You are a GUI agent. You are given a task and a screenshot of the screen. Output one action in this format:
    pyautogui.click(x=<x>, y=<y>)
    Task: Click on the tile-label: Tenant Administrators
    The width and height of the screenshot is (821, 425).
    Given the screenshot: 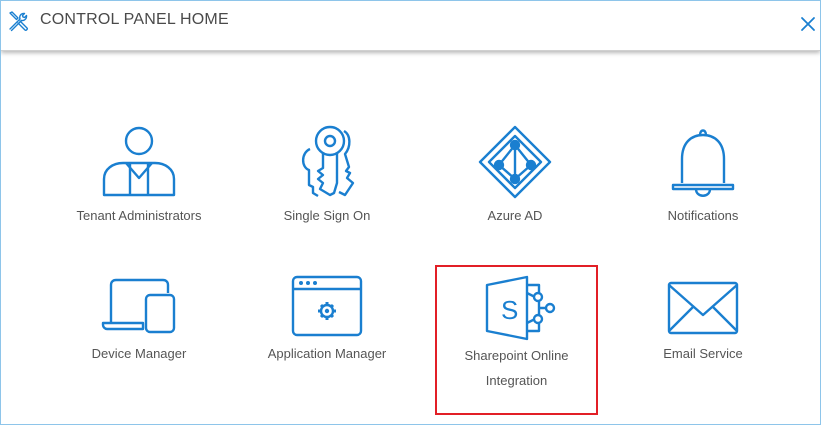 What is the action you would take?
    pyautogui.click(x=139, y=215)
    